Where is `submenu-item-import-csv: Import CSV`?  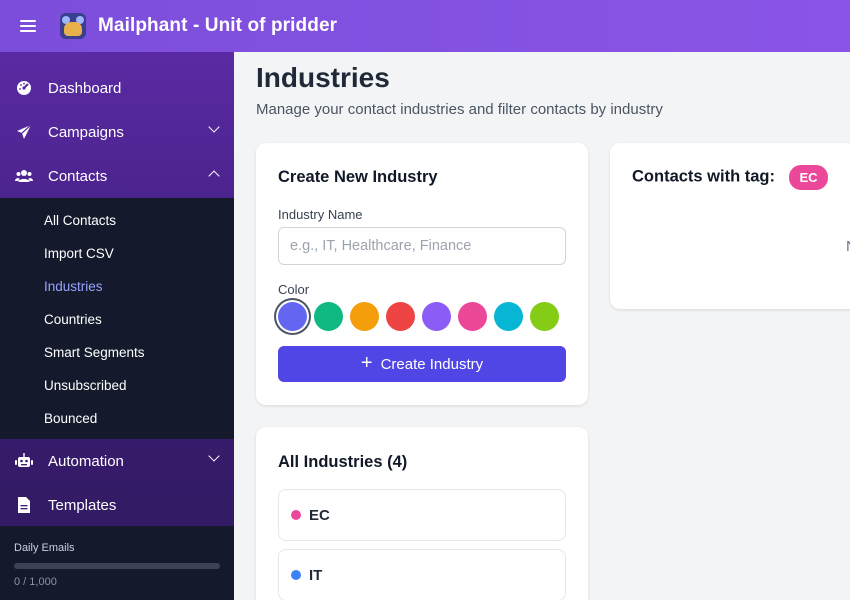 submenu-item-import-csv: Import CSV is located at coordinates (117, 253).